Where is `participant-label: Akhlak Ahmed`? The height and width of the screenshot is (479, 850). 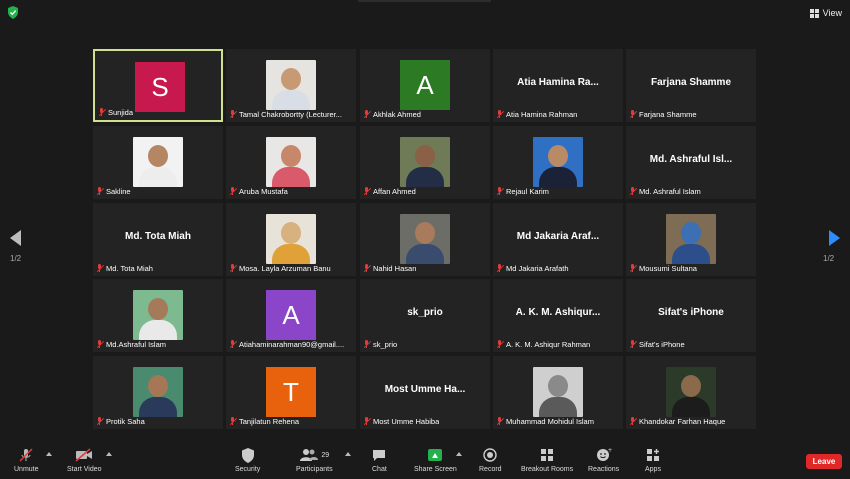 participant-label: Akhlak Ahmed is located at coordinates (392, 114).